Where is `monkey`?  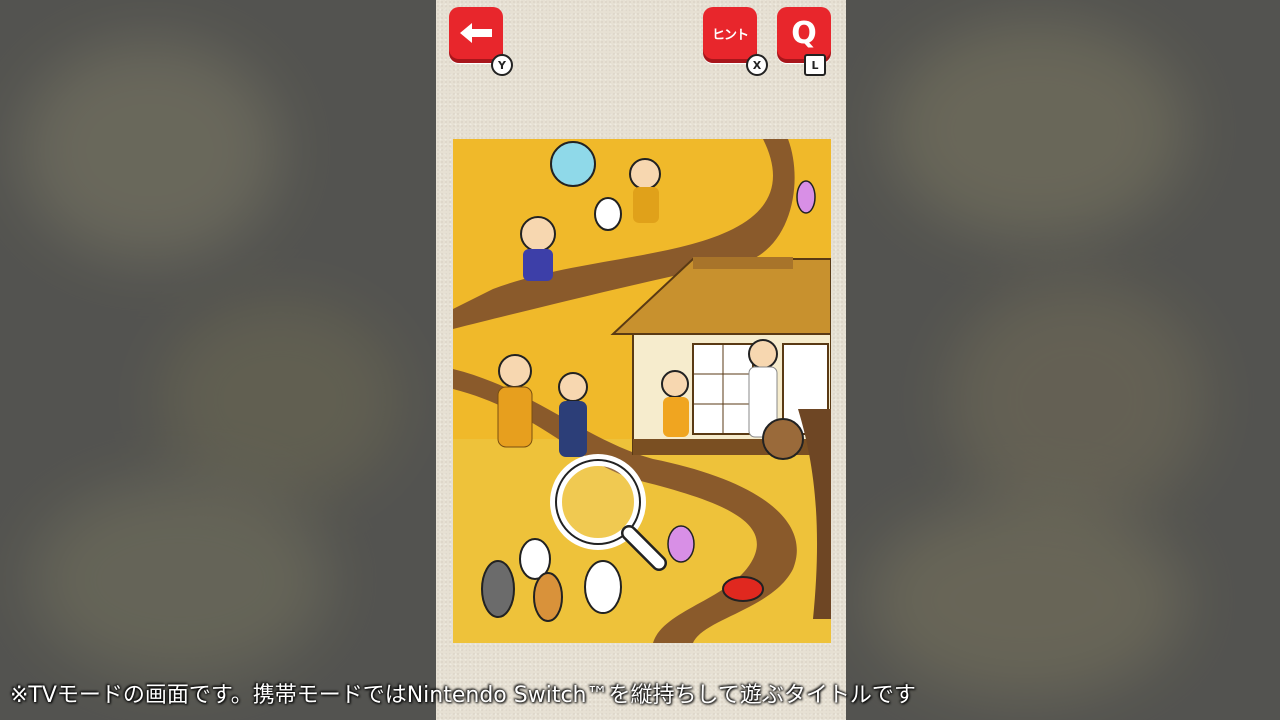 monkey is located at coordinates (783, 439).